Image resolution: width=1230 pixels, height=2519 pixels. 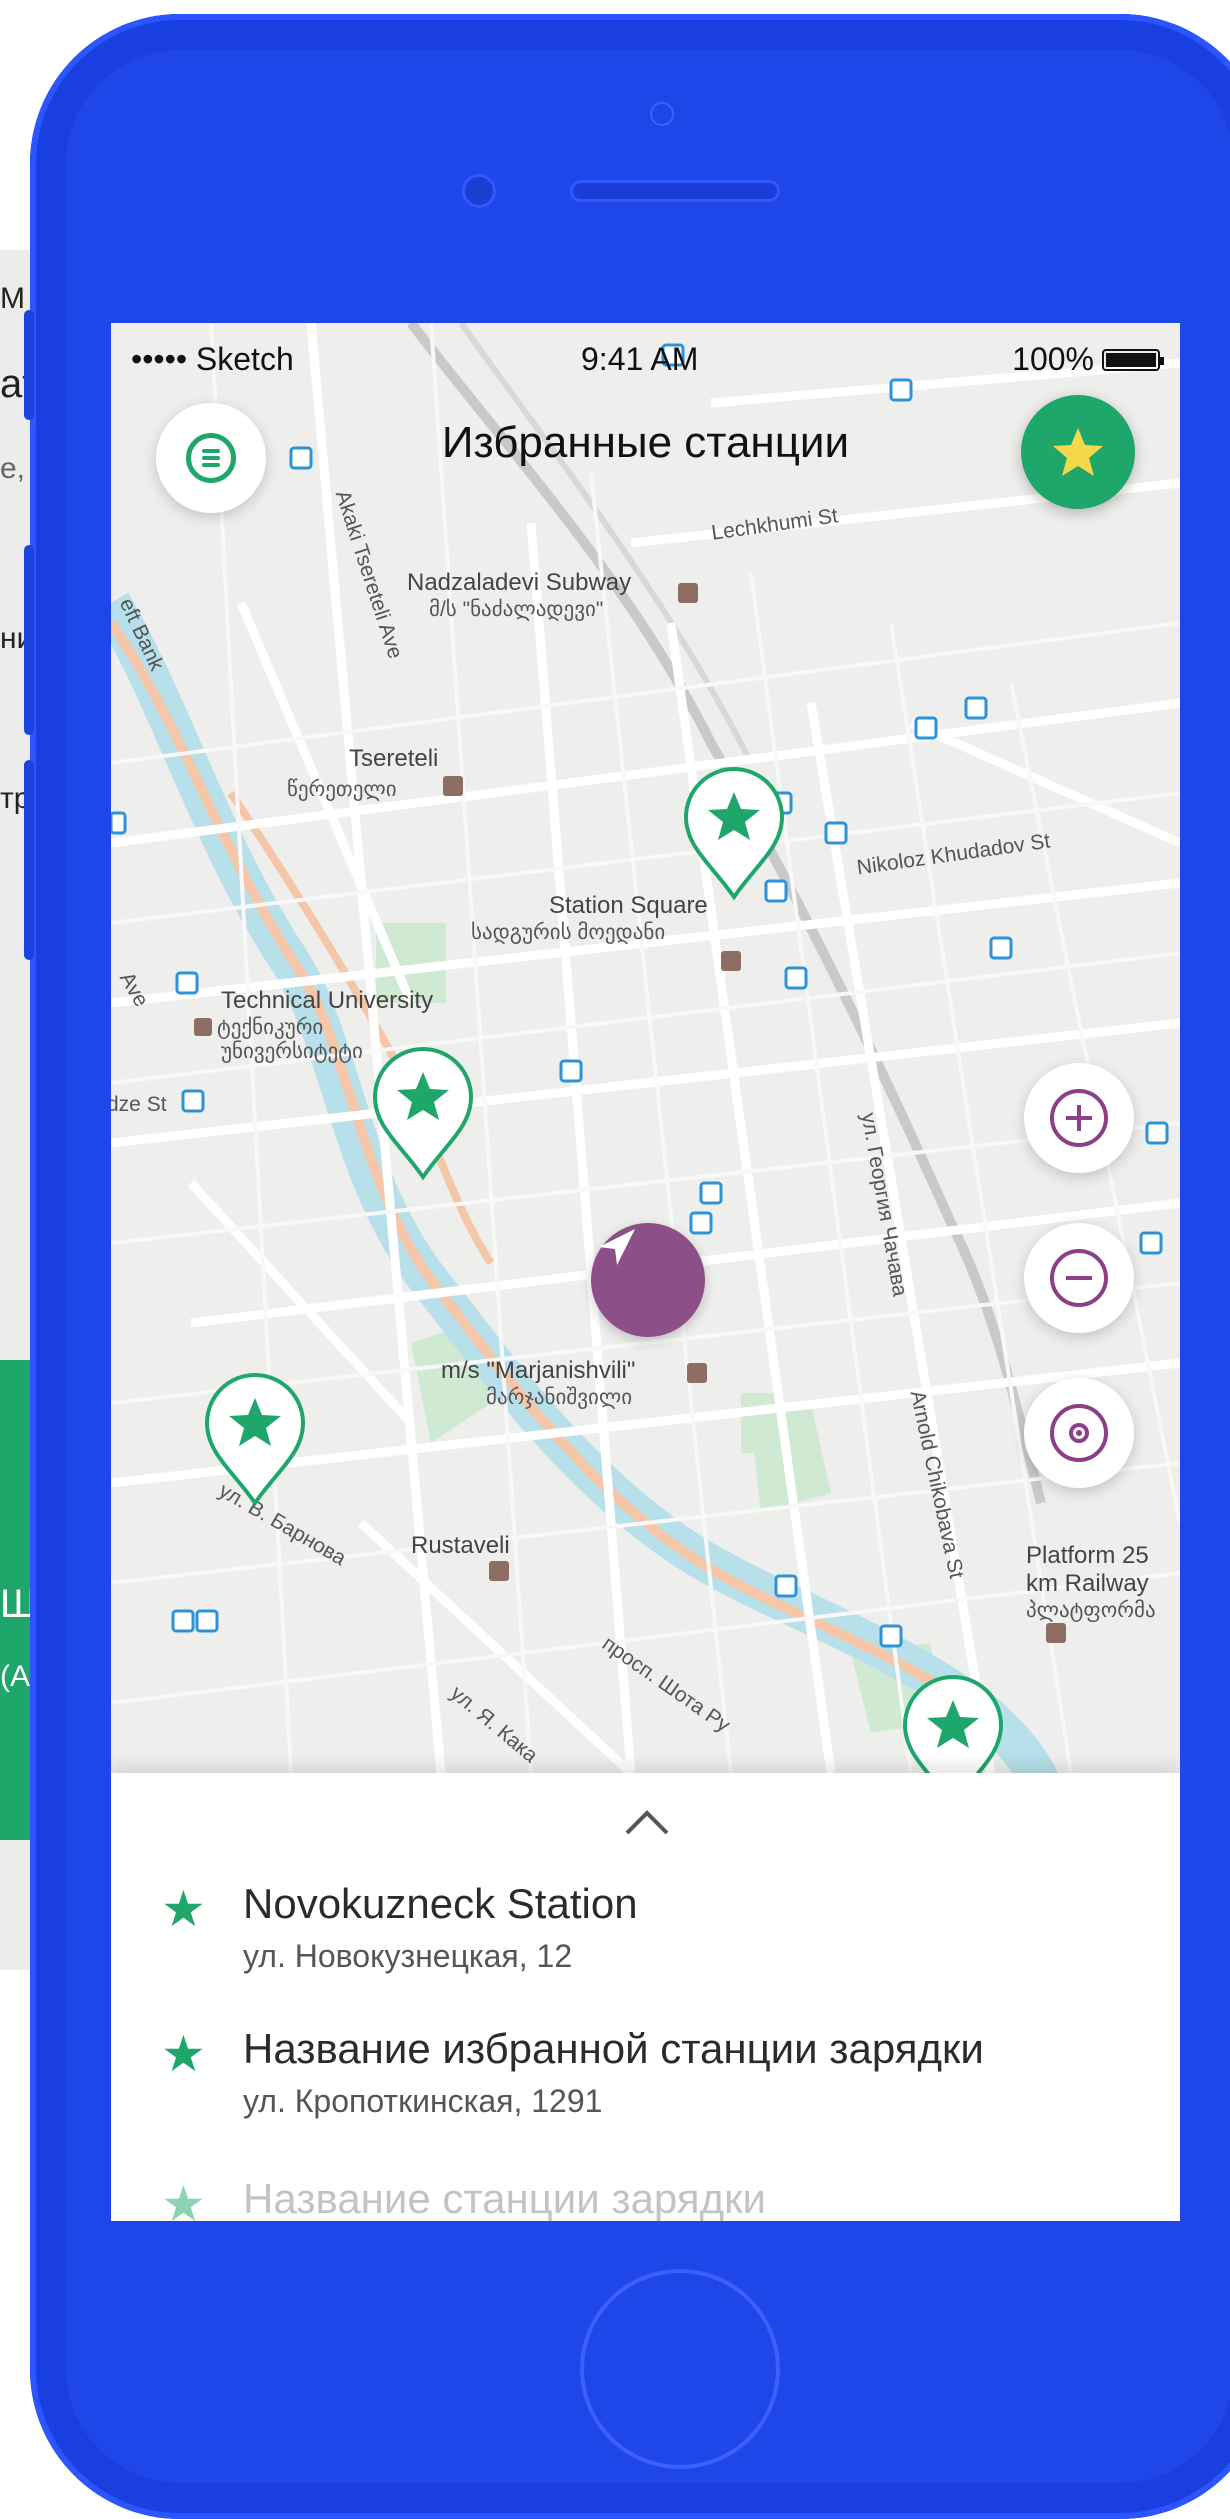 I want to click on station-name: Название станции зарядки, so click(x=504, y=2198).